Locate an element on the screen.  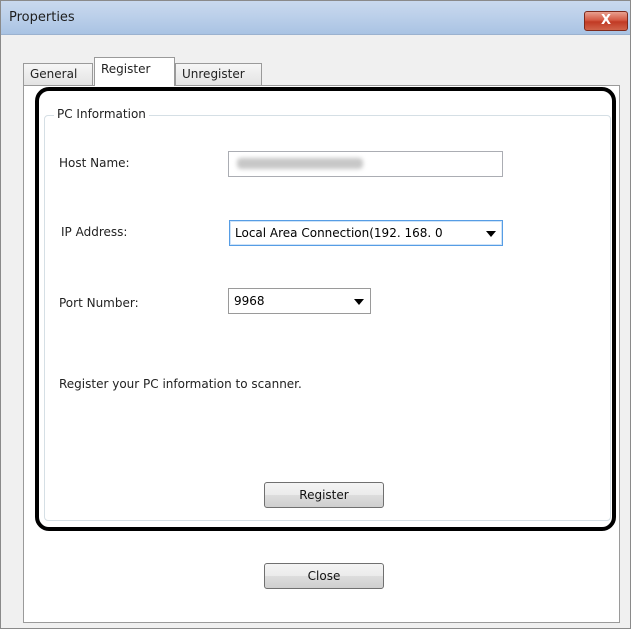
ip-address-dropdown: Local Area Connection(192. 168. 0 is located at coordinates (366, 233).